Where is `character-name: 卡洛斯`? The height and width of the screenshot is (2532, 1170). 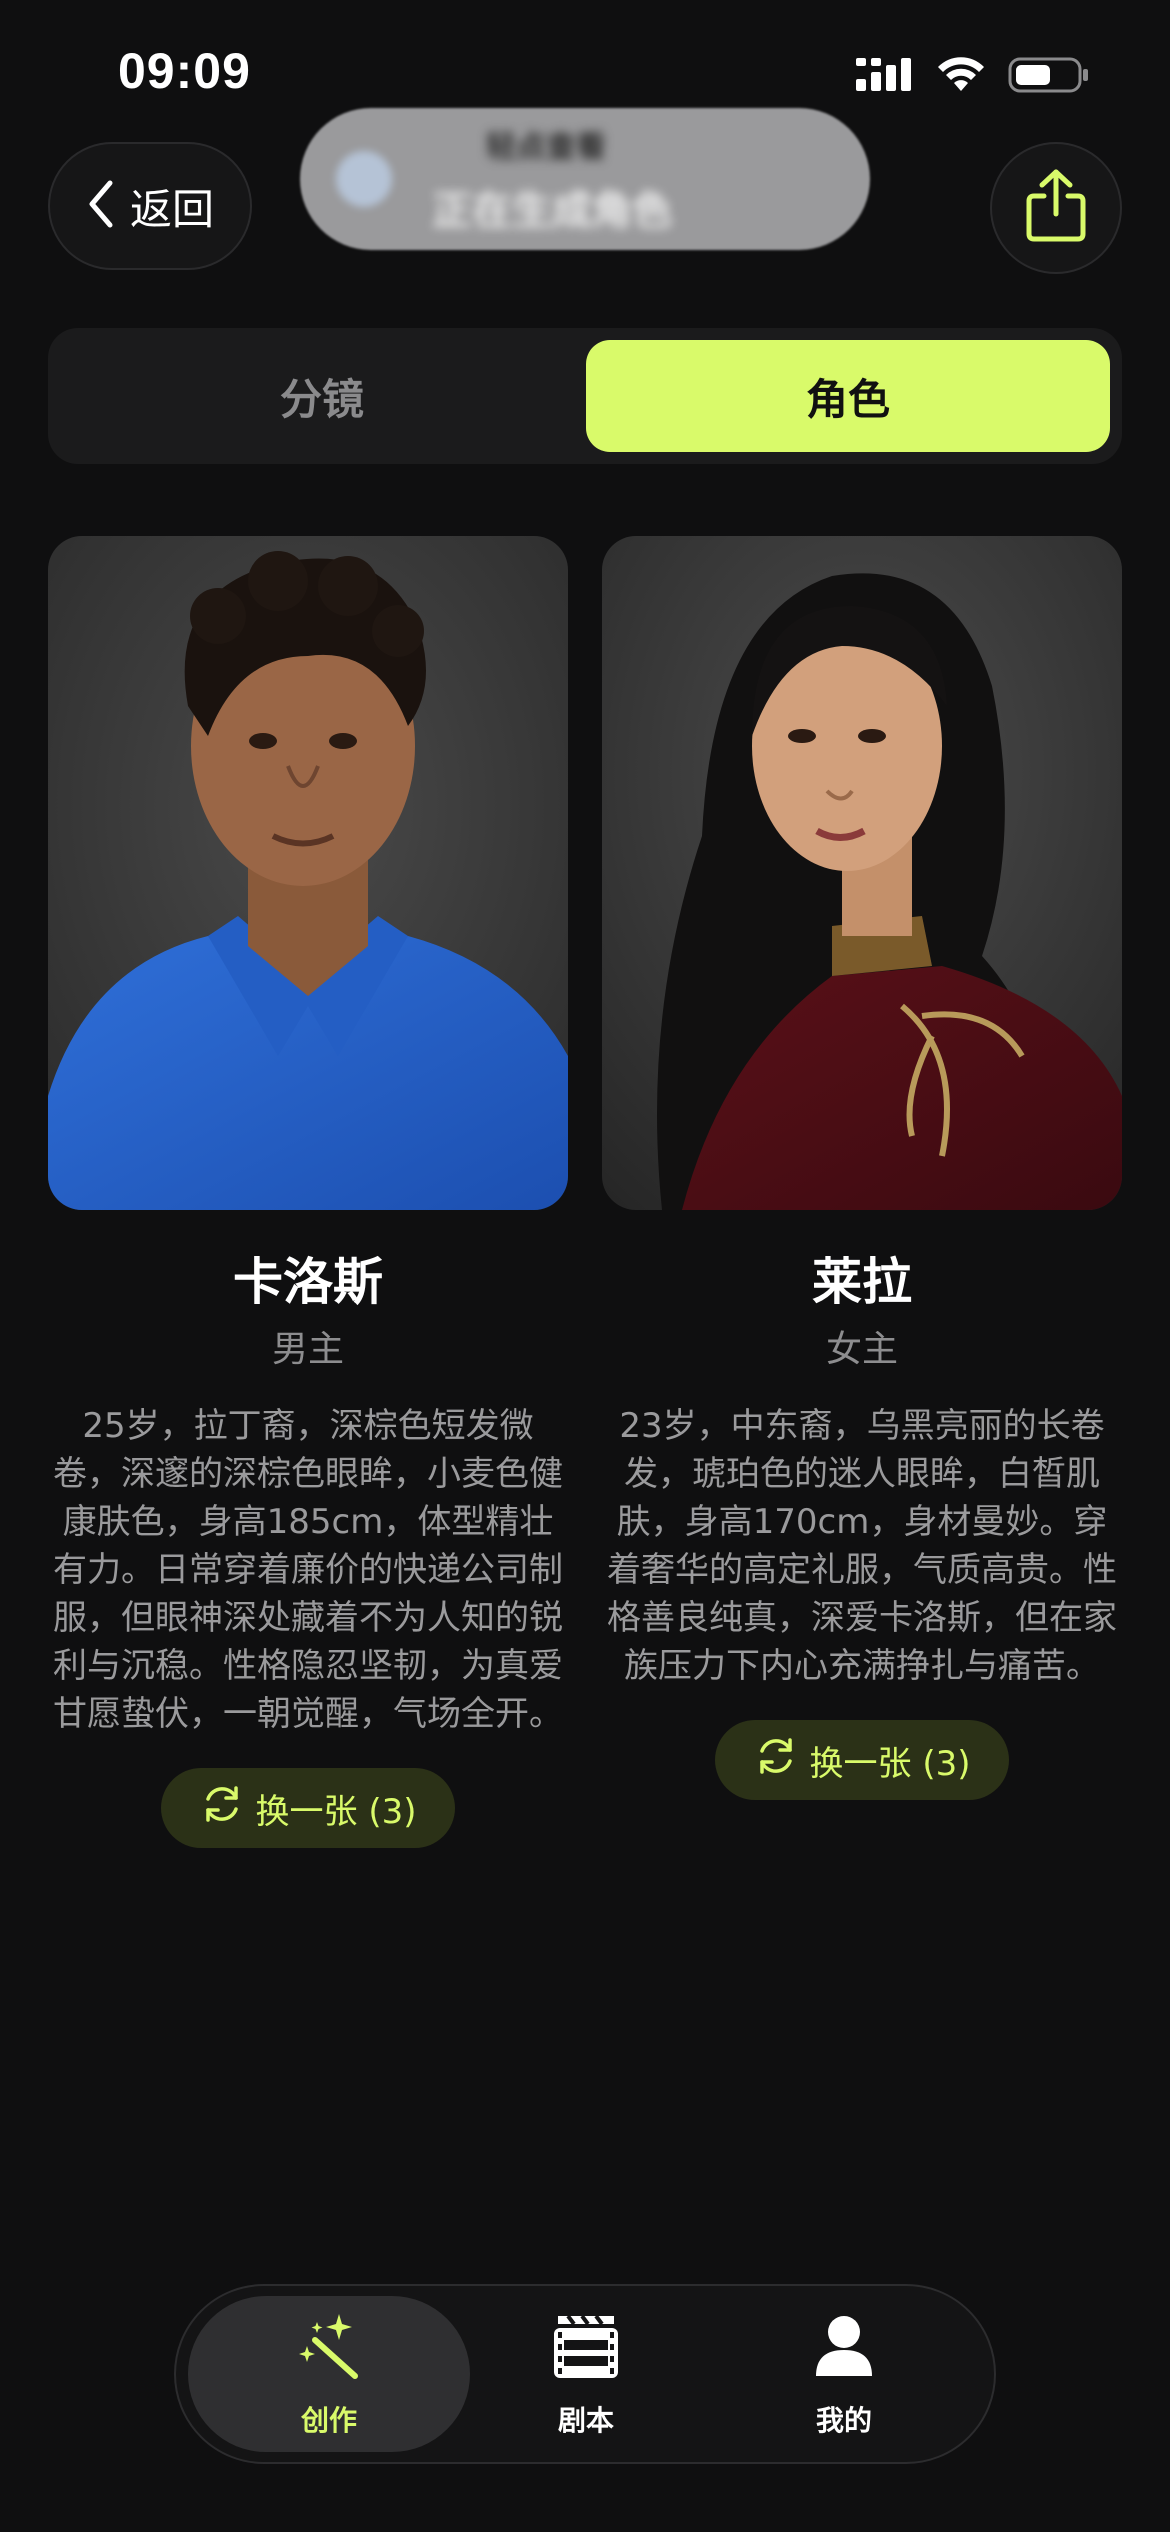
character-name: 卡洛斯 is located at coordinates (308, 1282).